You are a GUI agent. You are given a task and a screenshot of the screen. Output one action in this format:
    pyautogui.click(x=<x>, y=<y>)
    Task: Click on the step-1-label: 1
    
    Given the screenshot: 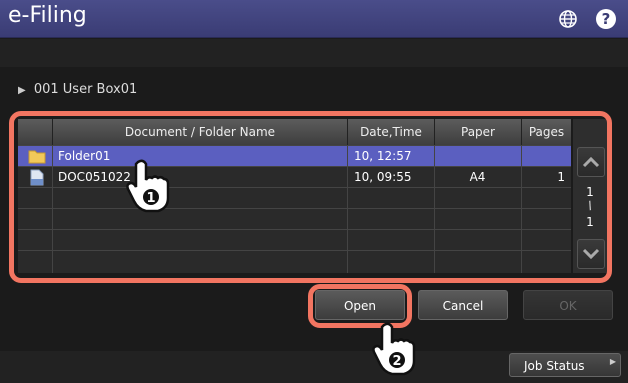 What is the action you would take?
    pyautogui.click(x=150, y=198)
    